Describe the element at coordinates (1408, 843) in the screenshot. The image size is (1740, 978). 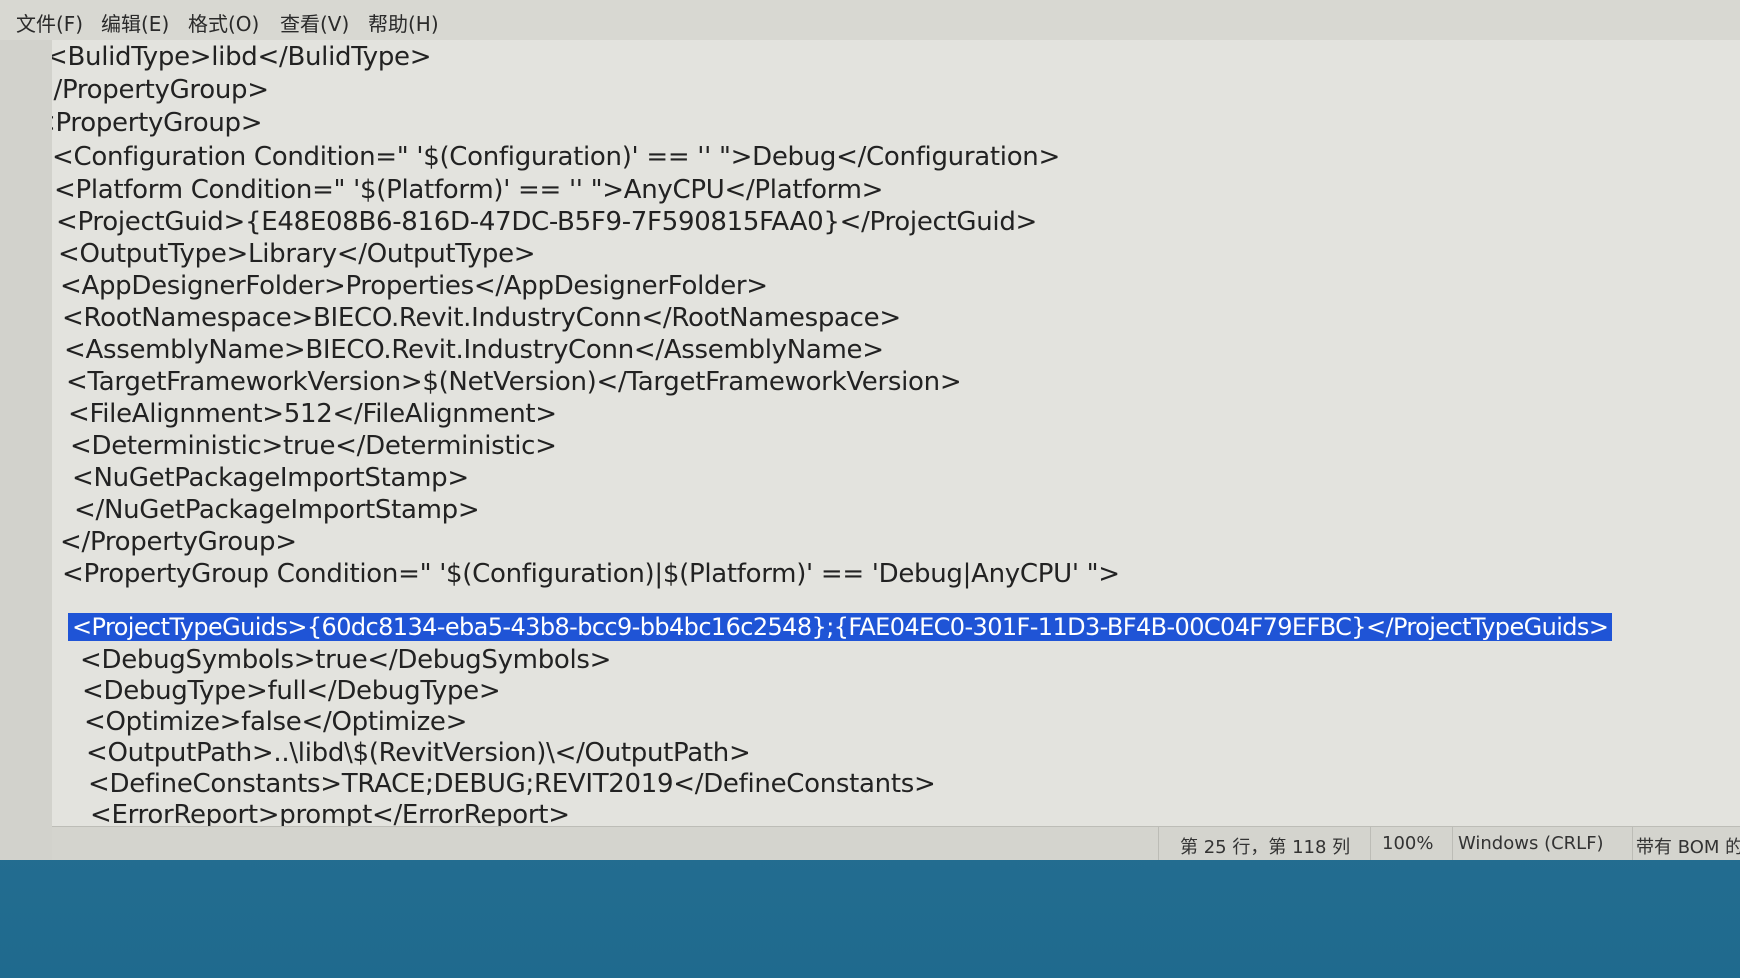
I see `zoom-level: 100%` at that location.